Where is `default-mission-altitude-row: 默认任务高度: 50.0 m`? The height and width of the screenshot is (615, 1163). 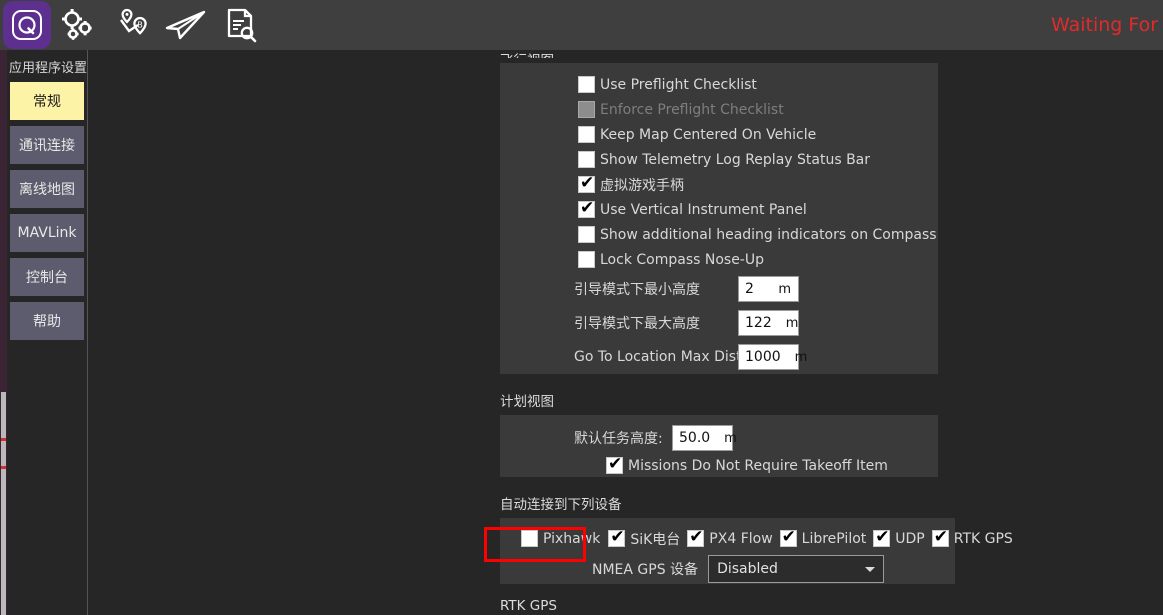
default-mission-altitude-row: 默认任务高度: 50.0 m is located at coordinates (719, 438).